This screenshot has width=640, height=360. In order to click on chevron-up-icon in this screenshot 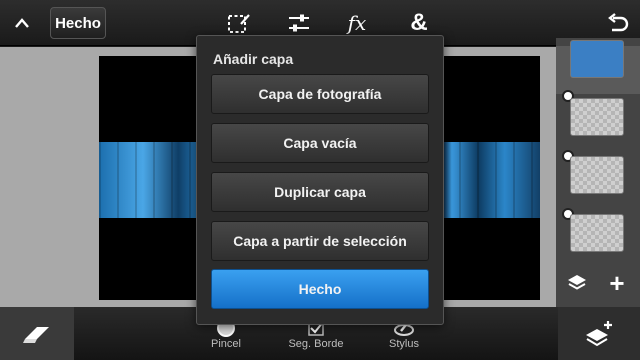, I will do `click(22, 23)`.